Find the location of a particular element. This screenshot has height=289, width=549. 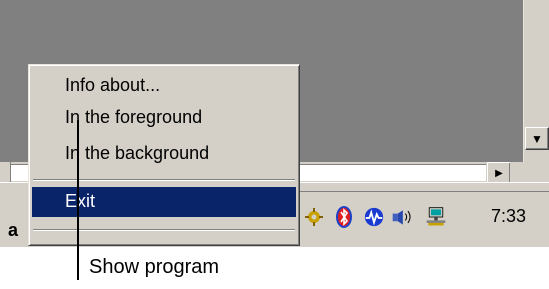

menu-item-in-background: In the background is located at coordinates (164, 154).